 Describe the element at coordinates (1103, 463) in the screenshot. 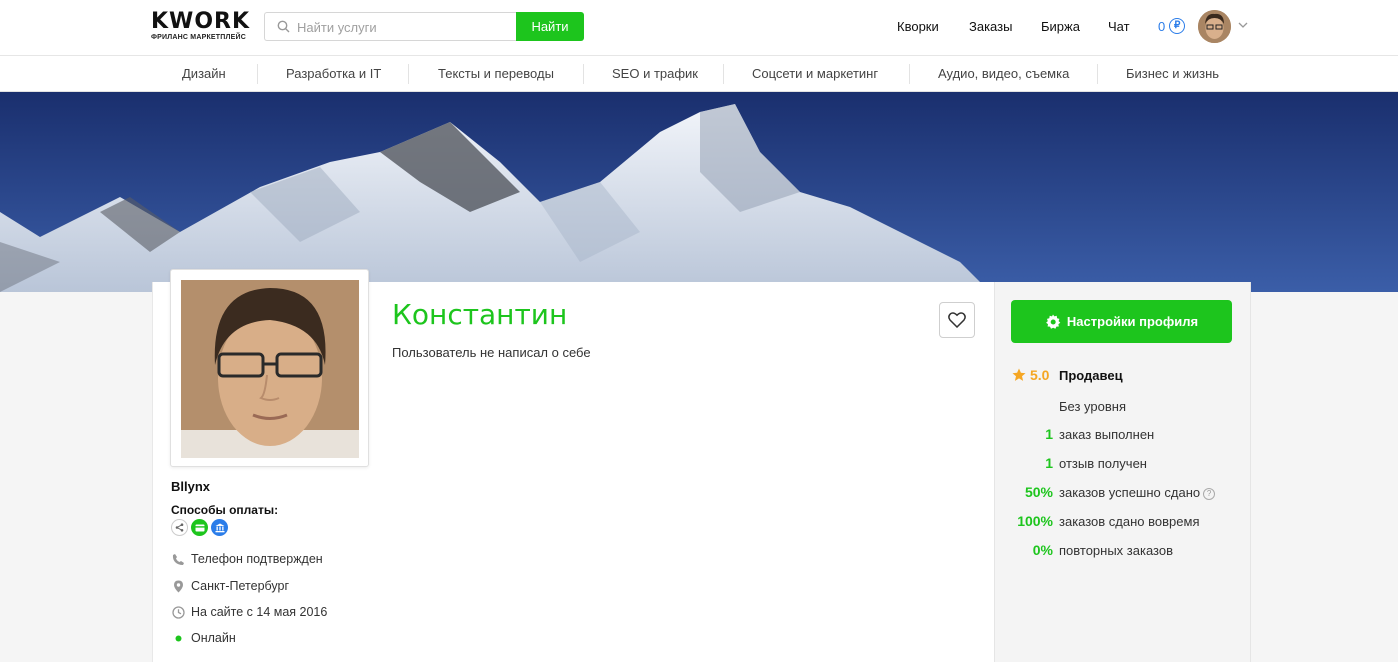

I see `stat-label: отзыв получен` at that location.